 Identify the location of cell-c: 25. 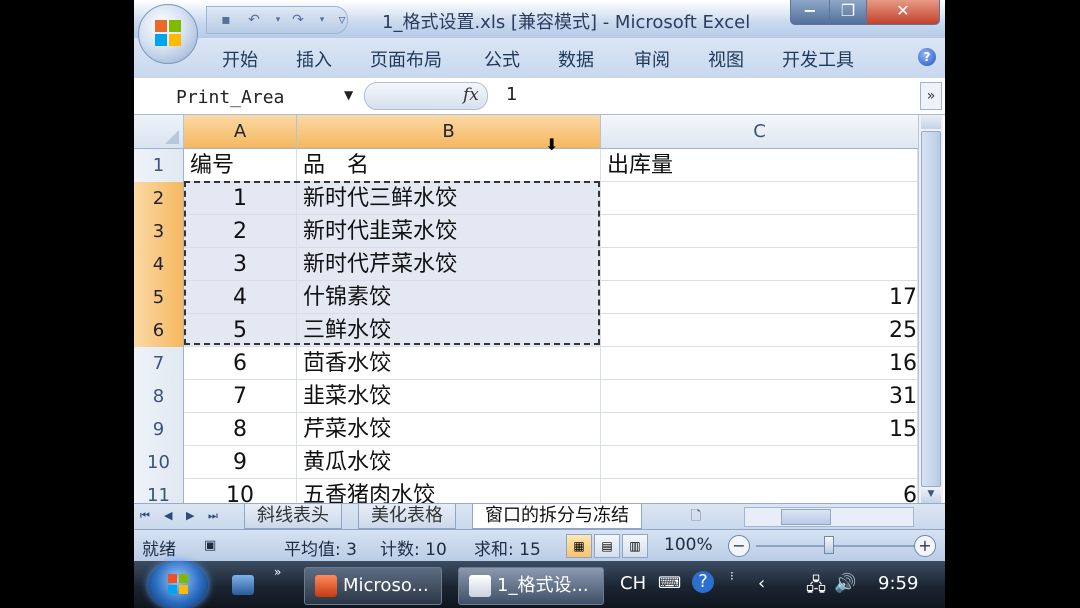
(759, 330).